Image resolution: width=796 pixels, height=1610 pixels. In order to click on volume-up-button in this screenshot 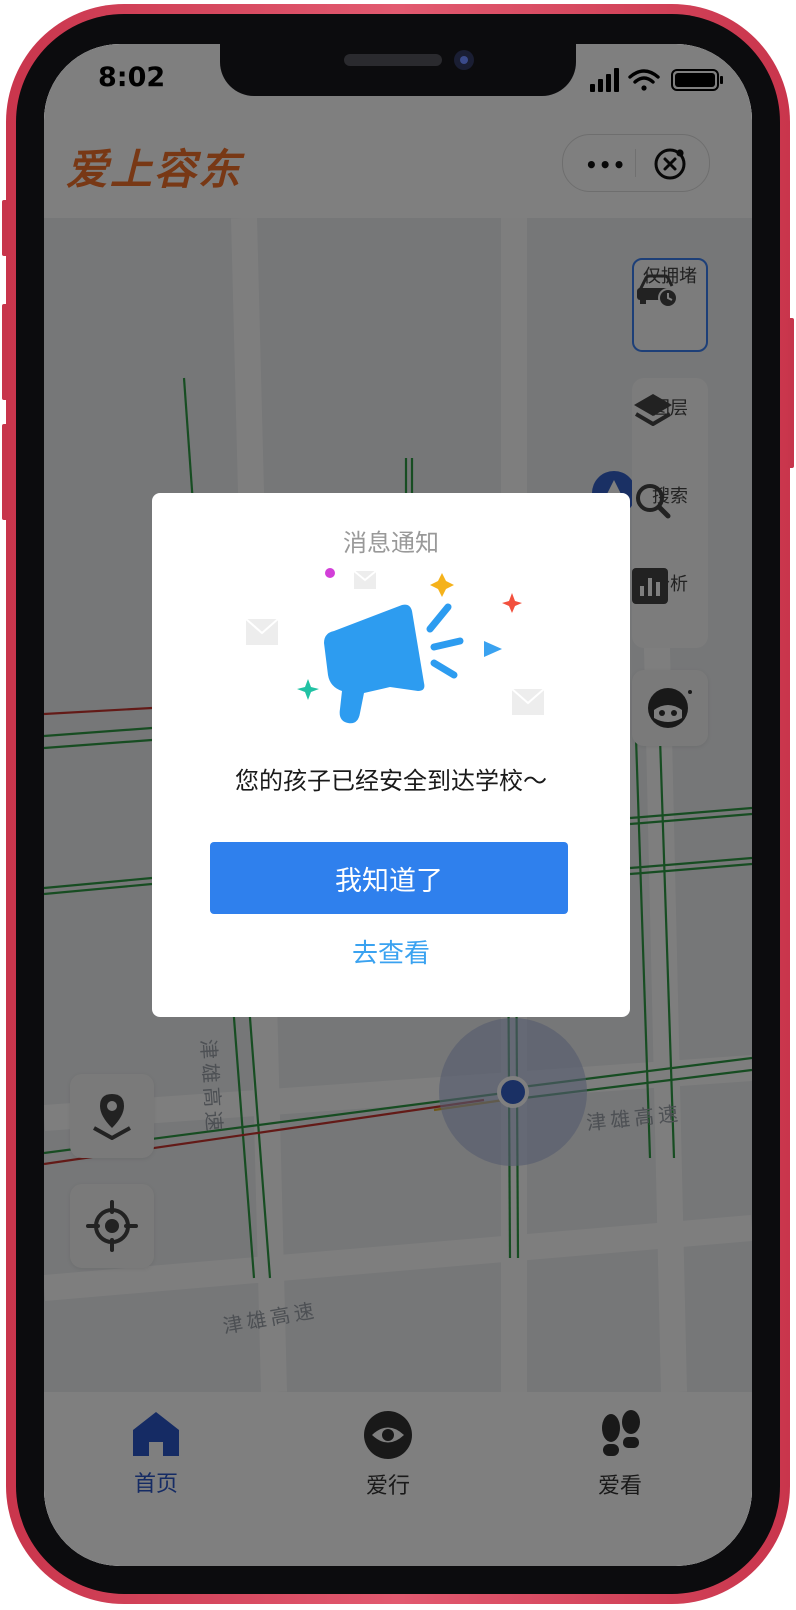, I will do `click(5, 352)`.